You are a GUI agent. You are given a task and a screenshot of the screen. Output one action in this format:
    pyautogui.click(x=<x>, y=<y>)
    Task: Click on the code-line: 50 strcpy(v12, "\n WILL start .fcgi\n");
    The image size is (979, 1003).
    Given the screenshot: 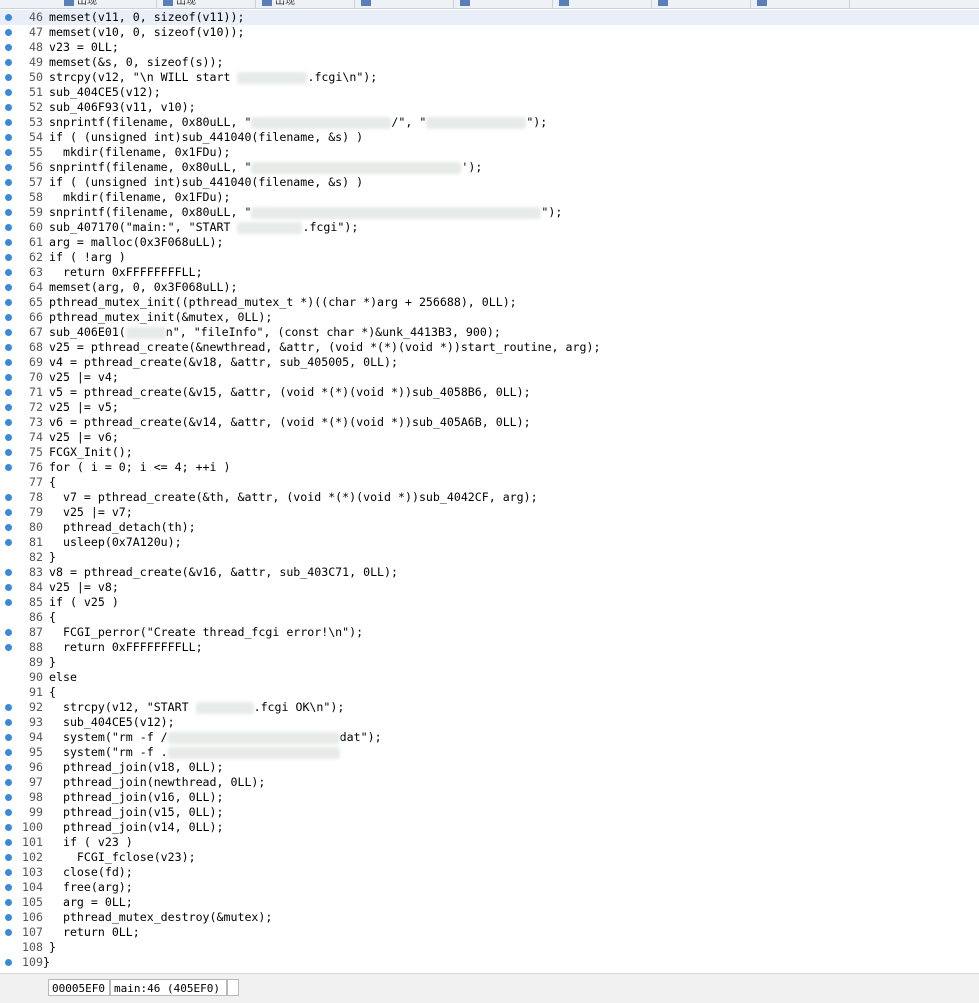 What is the action you would take?
    pyautogui.click(x=489, y=77)
    